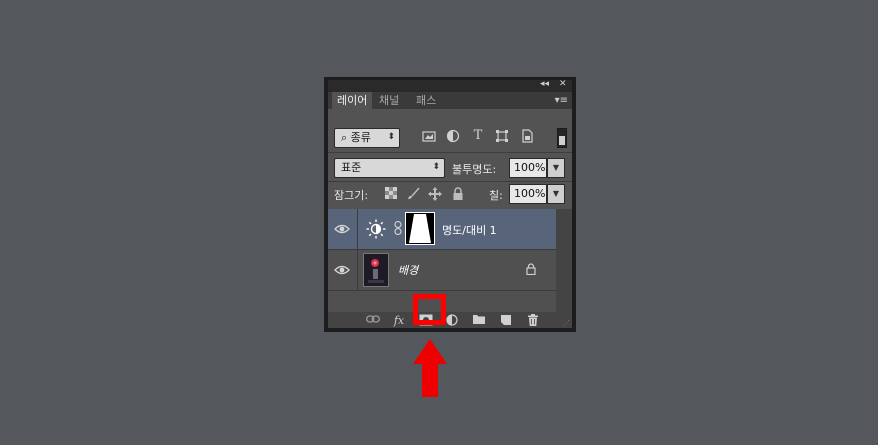 This screenshot has height=445, width=878. Describe the element at coordinates (352, 100) in the screenshot. I see `tab-layers: 레이어` at that location.